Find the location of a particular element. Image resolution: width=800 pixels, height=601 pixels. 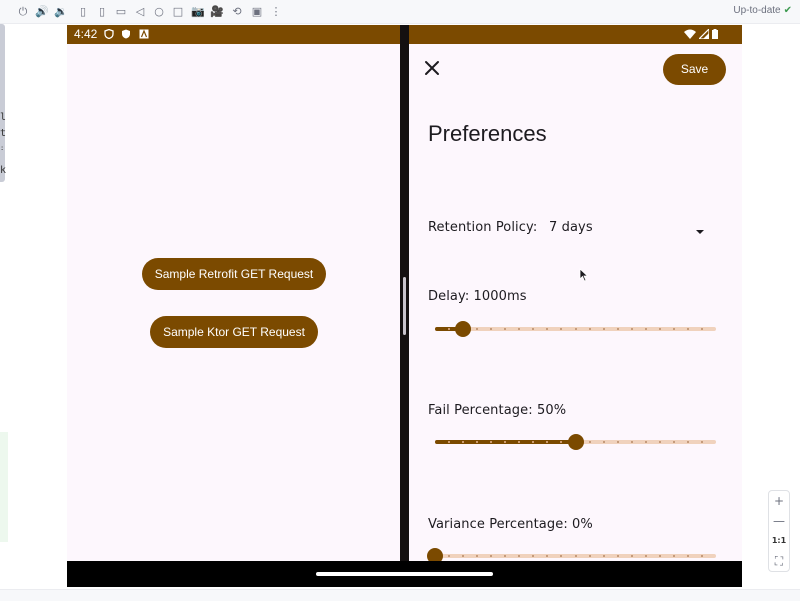

status-time: 4:42 is located at coordinates (86, 34).